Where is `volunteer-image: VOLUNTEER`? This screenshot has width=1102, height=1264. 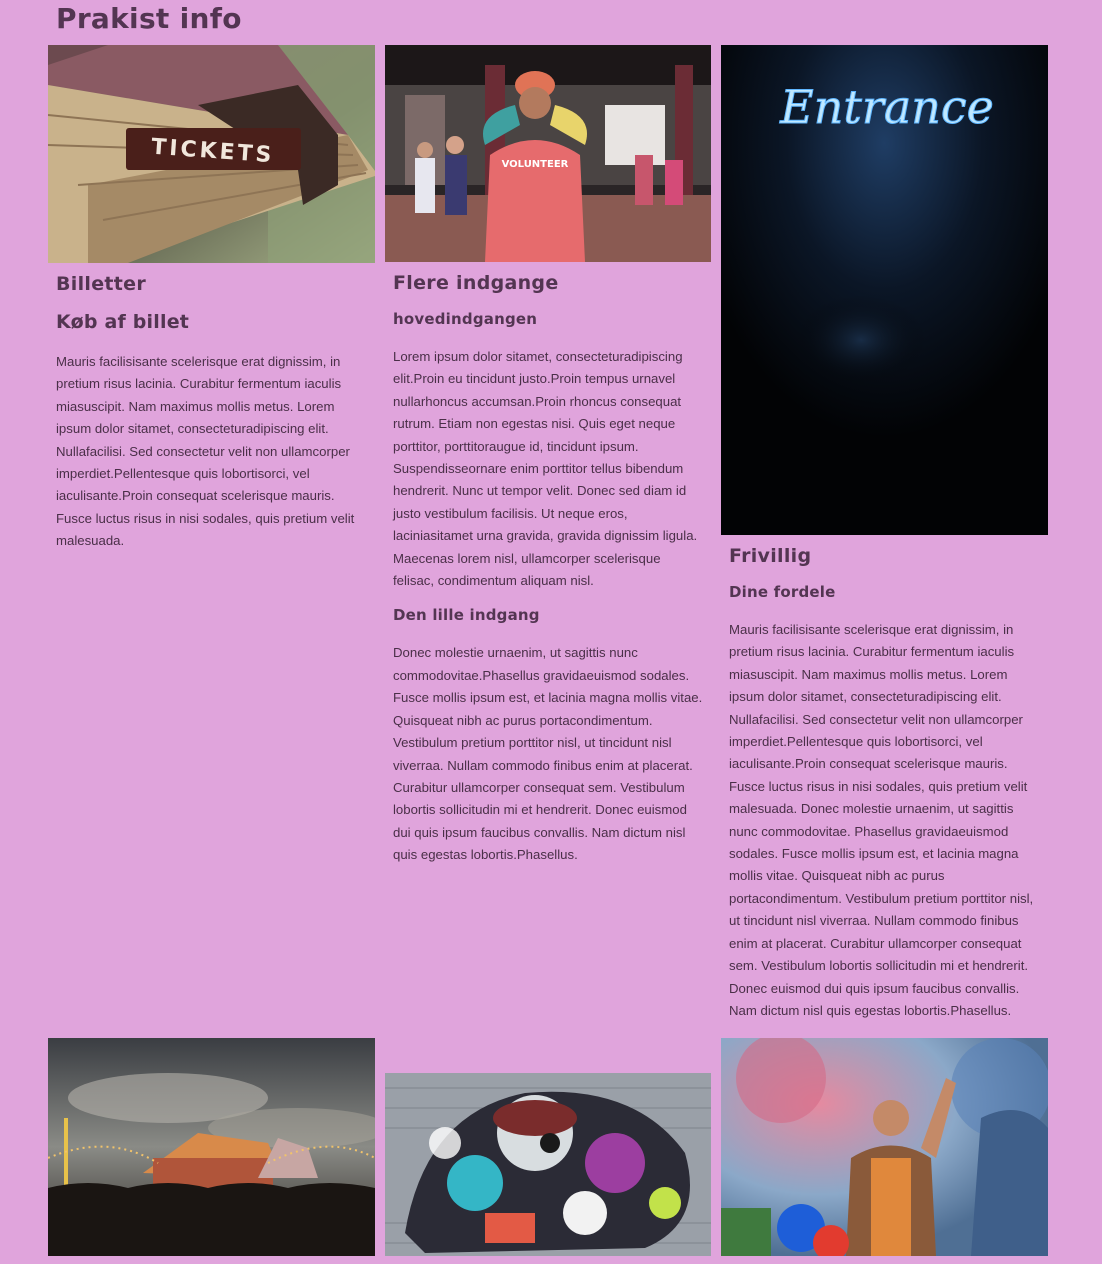
volunteer-image: VOLUNTEER is located at coordinates (548, 153).